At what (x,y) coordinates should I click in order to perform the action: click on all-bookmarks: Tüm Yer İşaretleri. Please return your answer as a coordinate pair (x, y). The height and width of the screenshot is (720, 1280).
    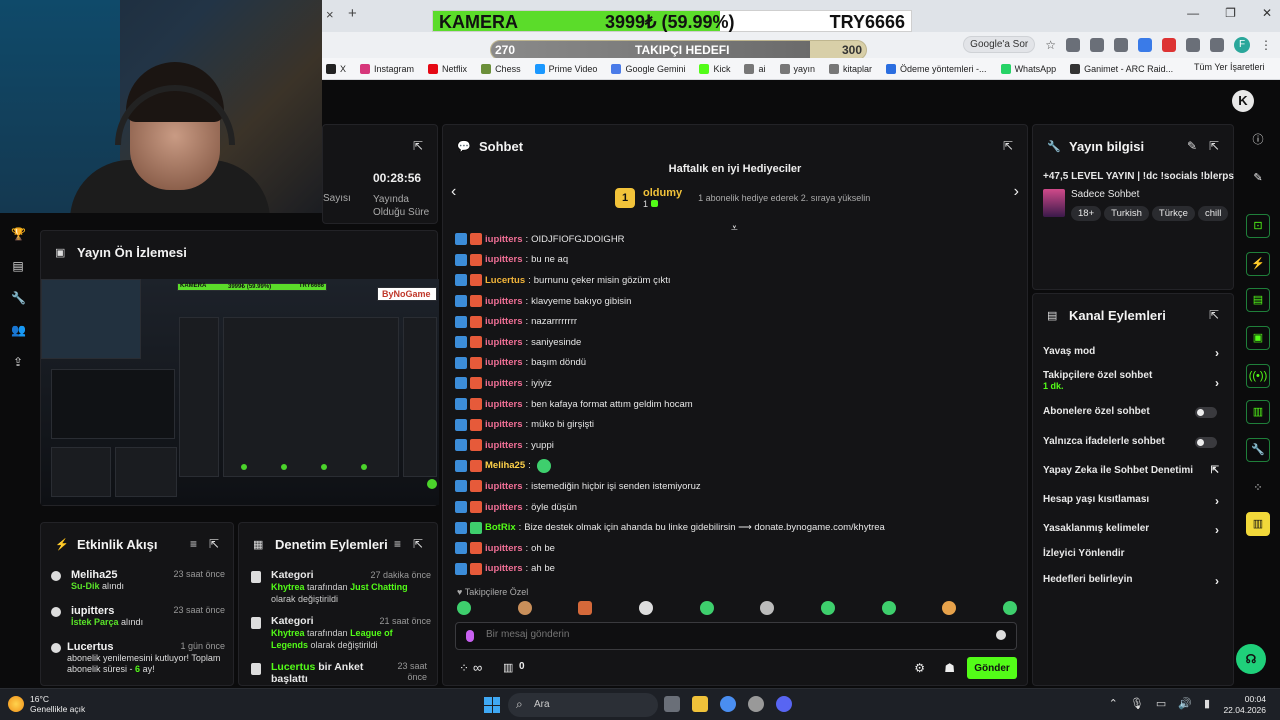
    Looking at the image, I should click on (1231, 67).